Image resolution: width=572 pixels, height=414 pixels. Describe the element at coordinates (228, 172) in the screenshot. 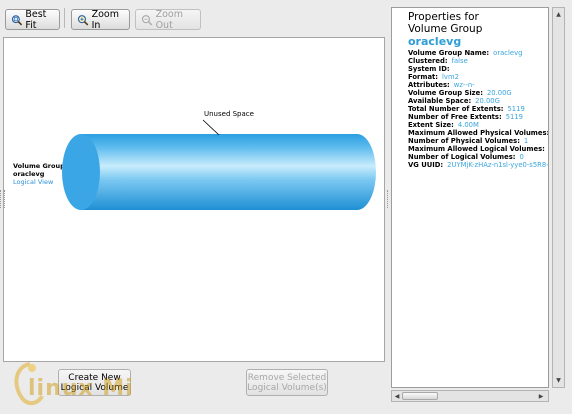

I see `cylinder-body` at that location.